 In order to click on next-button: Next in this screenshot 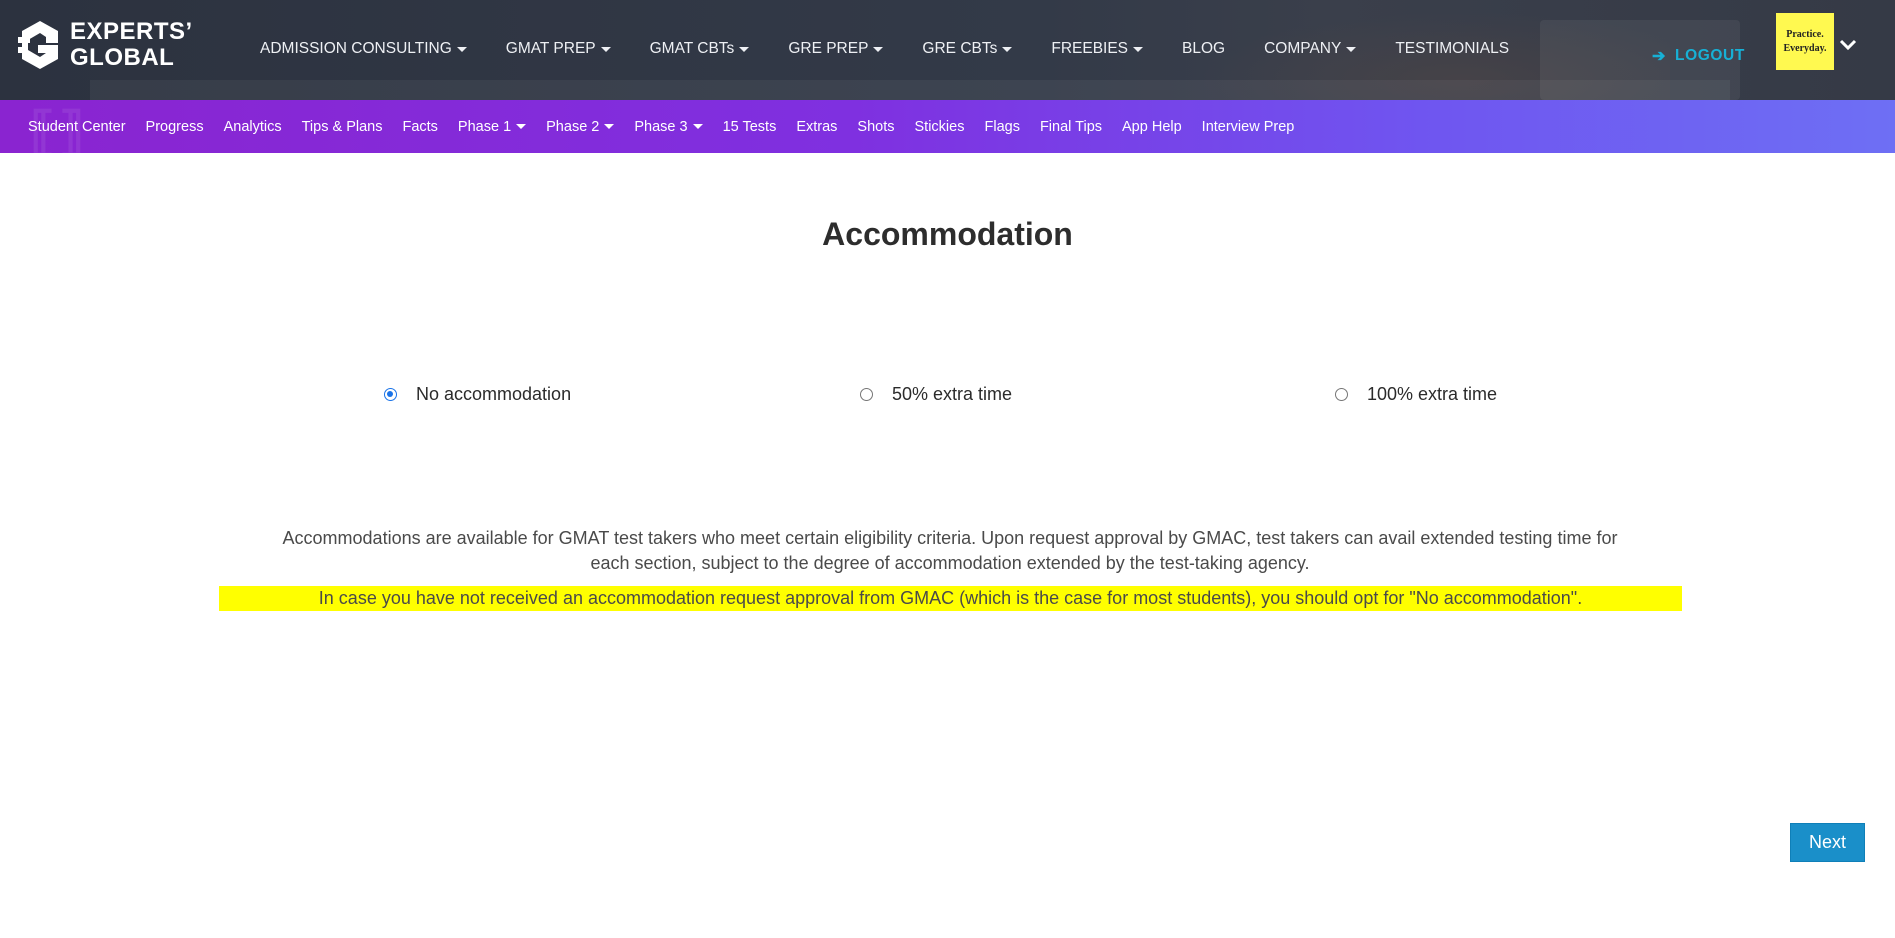, I will do `click(1827, 842)`.